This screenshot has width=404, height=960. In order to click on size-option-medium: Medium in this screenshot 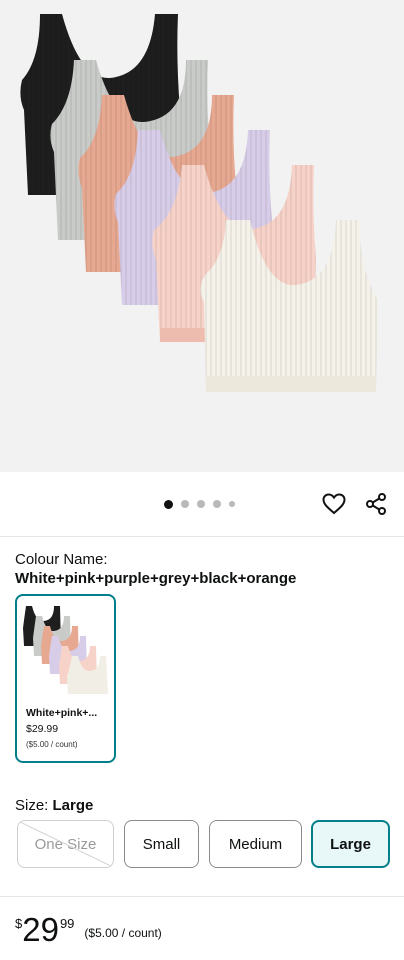, I will do `click(255, 844)`.